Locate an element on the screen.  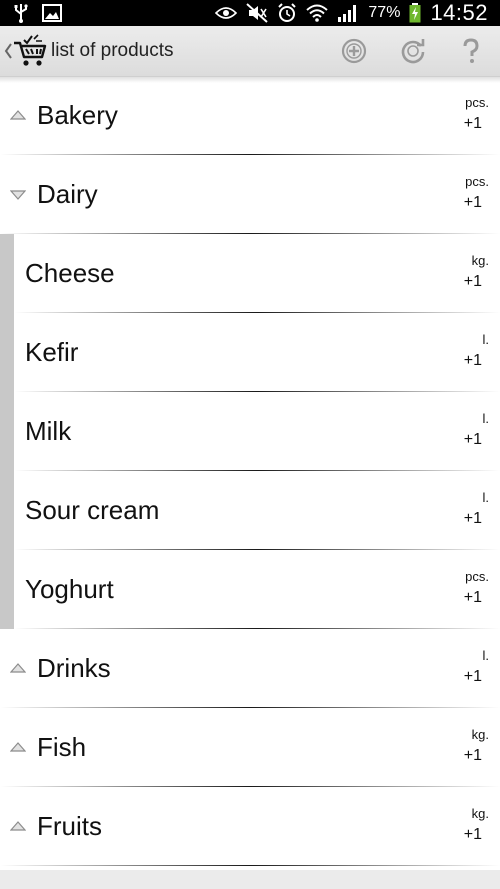
product-row: Milk l. +1 is located at coordinates (250, 431).